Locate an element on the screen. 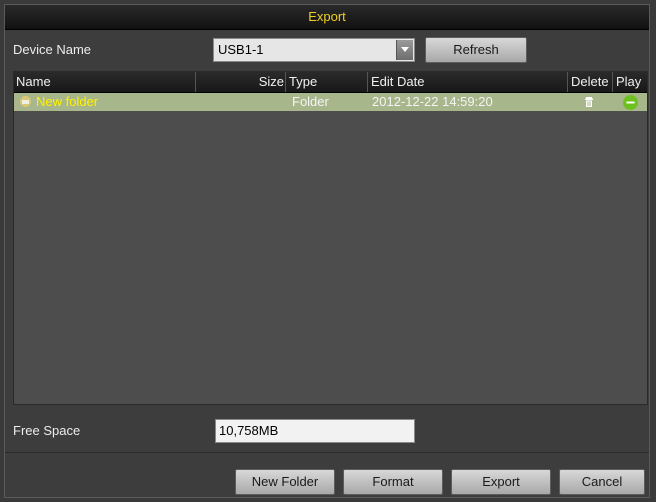 This screenshot has width=656, height=502. cancel-button: Cancel is located at coordinates (602, 482).